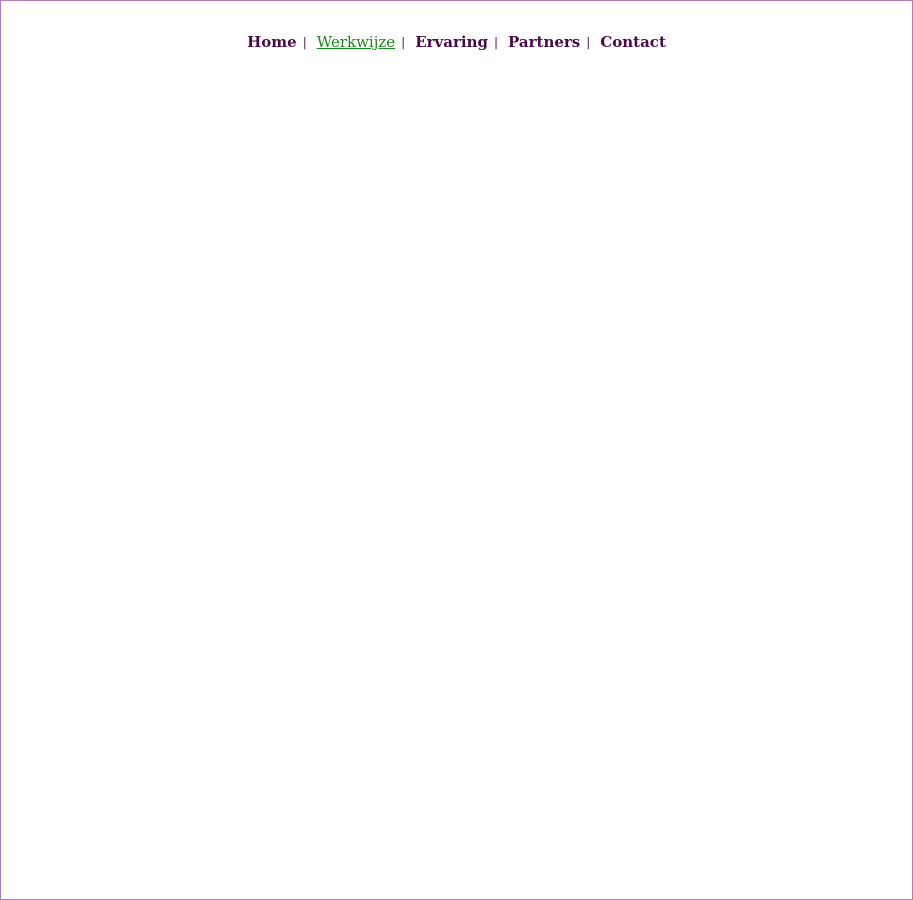 The width and height of the screenshot is (913, 900). Describe the element at coordinates (272, 42) in the screenshot. I see `nav-link-home: Home` at that location.